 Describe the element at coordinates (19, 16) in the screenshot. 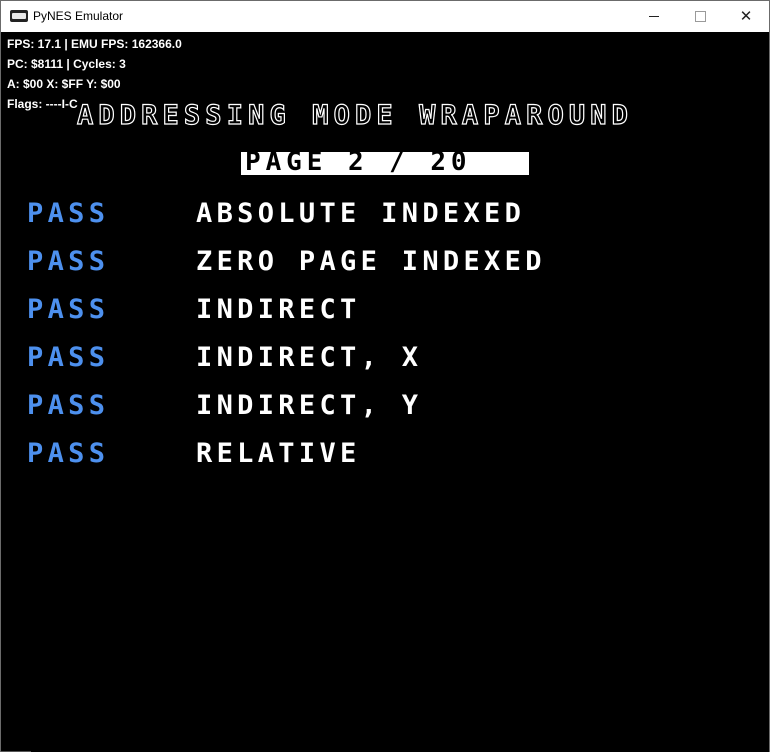

I see `pynes-app-icon` at that location.